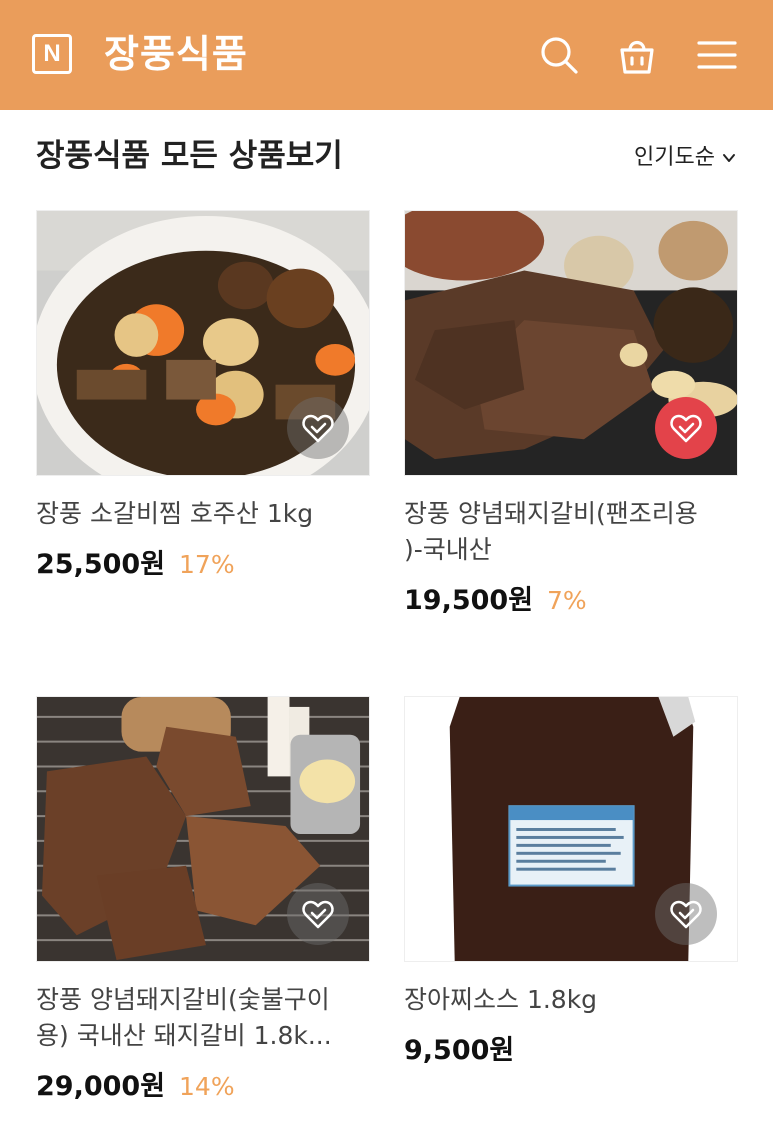 This screenshot has height=1132, width=773. Describe the element at coordinates (717, 55) in the screenshot. I see `menu-icon` at that location.